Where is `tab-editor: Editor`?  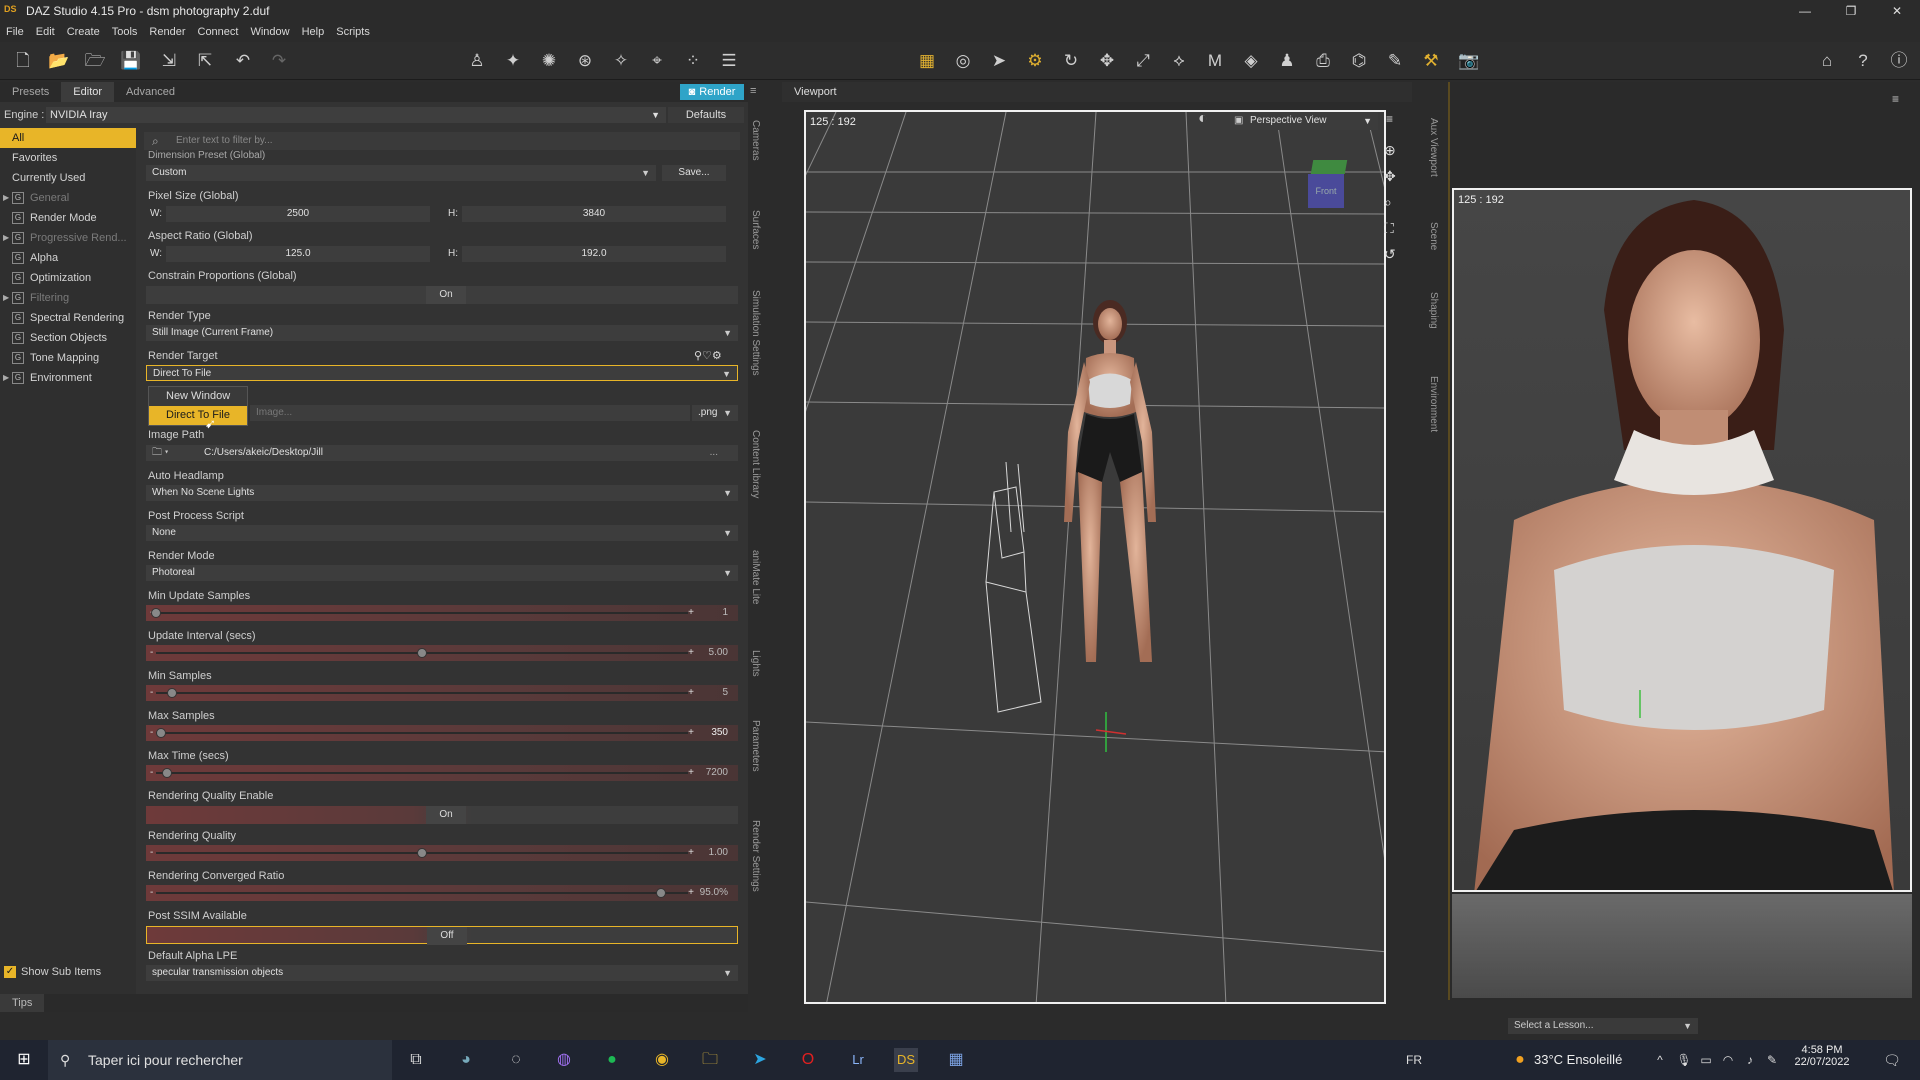 tab-editor: Editor is located at coordinates (88, 92).